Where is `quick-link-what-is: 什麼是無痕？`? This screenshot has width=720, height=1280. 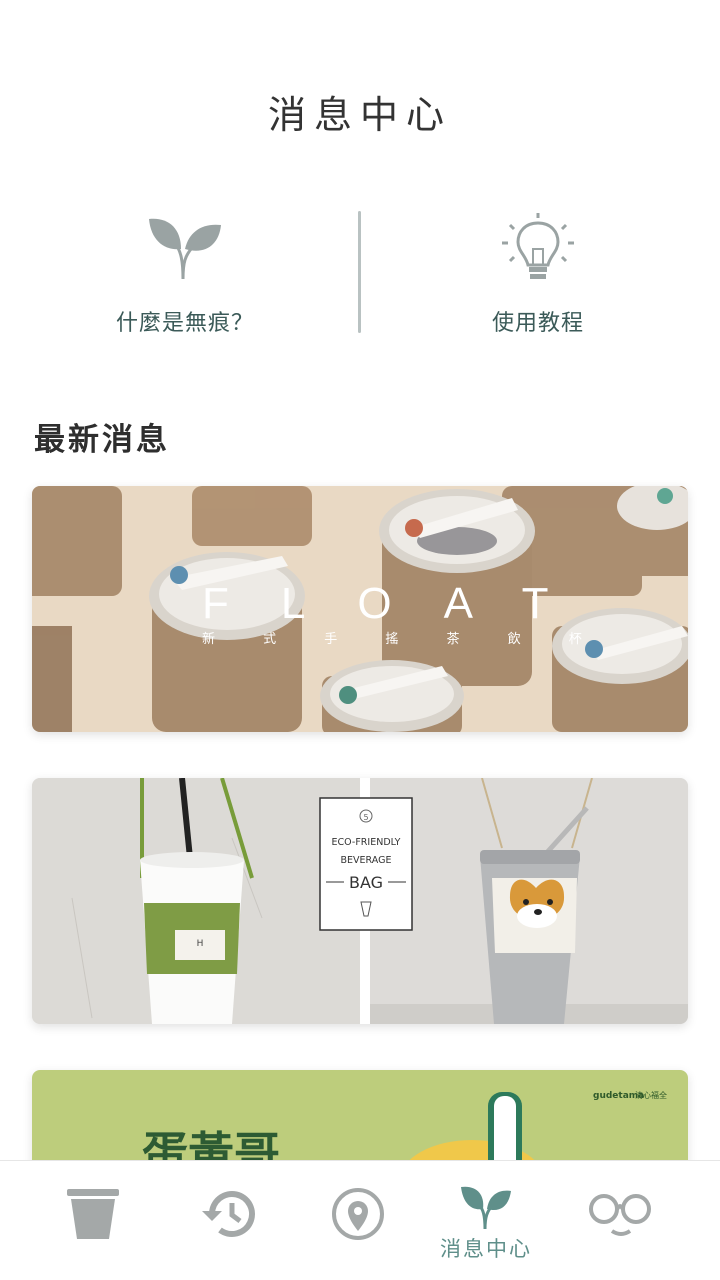
quick-link-what-is: 什麼是無痕？ is located at coordinates (185, 272).